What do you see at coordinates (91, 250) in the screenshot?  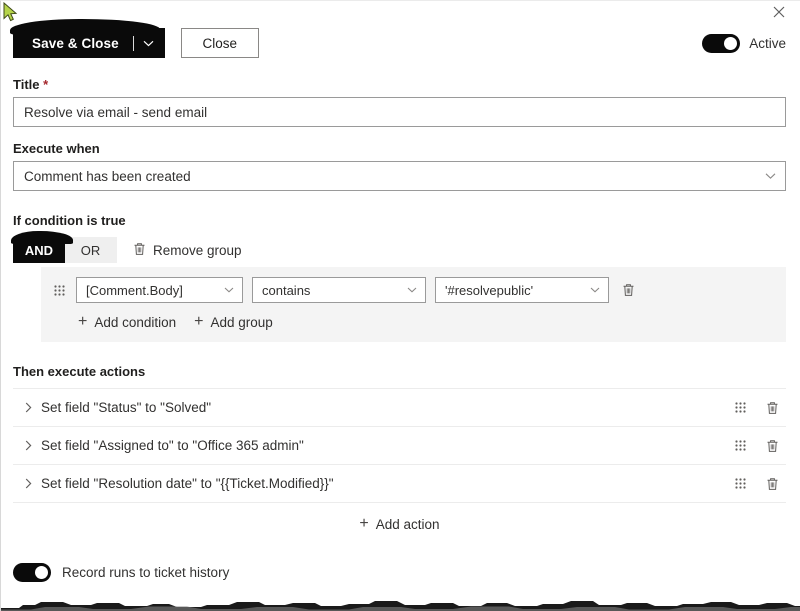 I see `condition-operator-or: OR` at bounding box center [91, 250].